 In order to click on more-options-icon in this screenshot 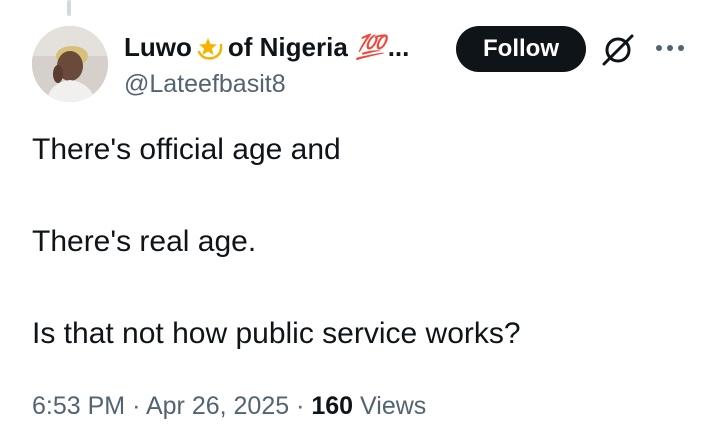, I will do `click(670, 48)`.